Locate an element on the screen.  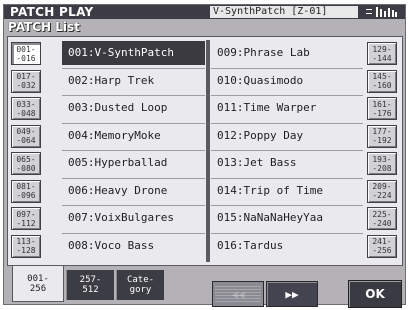
patch-list-item: 015:NaNaNaHeyYaa is located at coordinates (287, 218).